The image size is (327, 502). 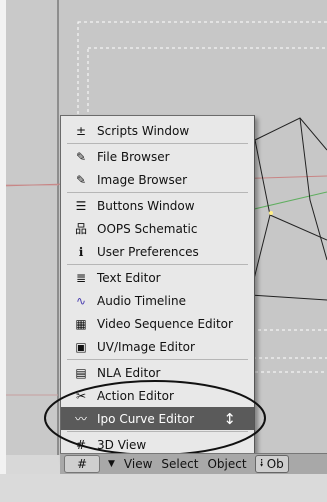 What do you see at coordinates (226, 464) in the screenshot?
I see `object-menu: Object` at bounding box center [226, 464].